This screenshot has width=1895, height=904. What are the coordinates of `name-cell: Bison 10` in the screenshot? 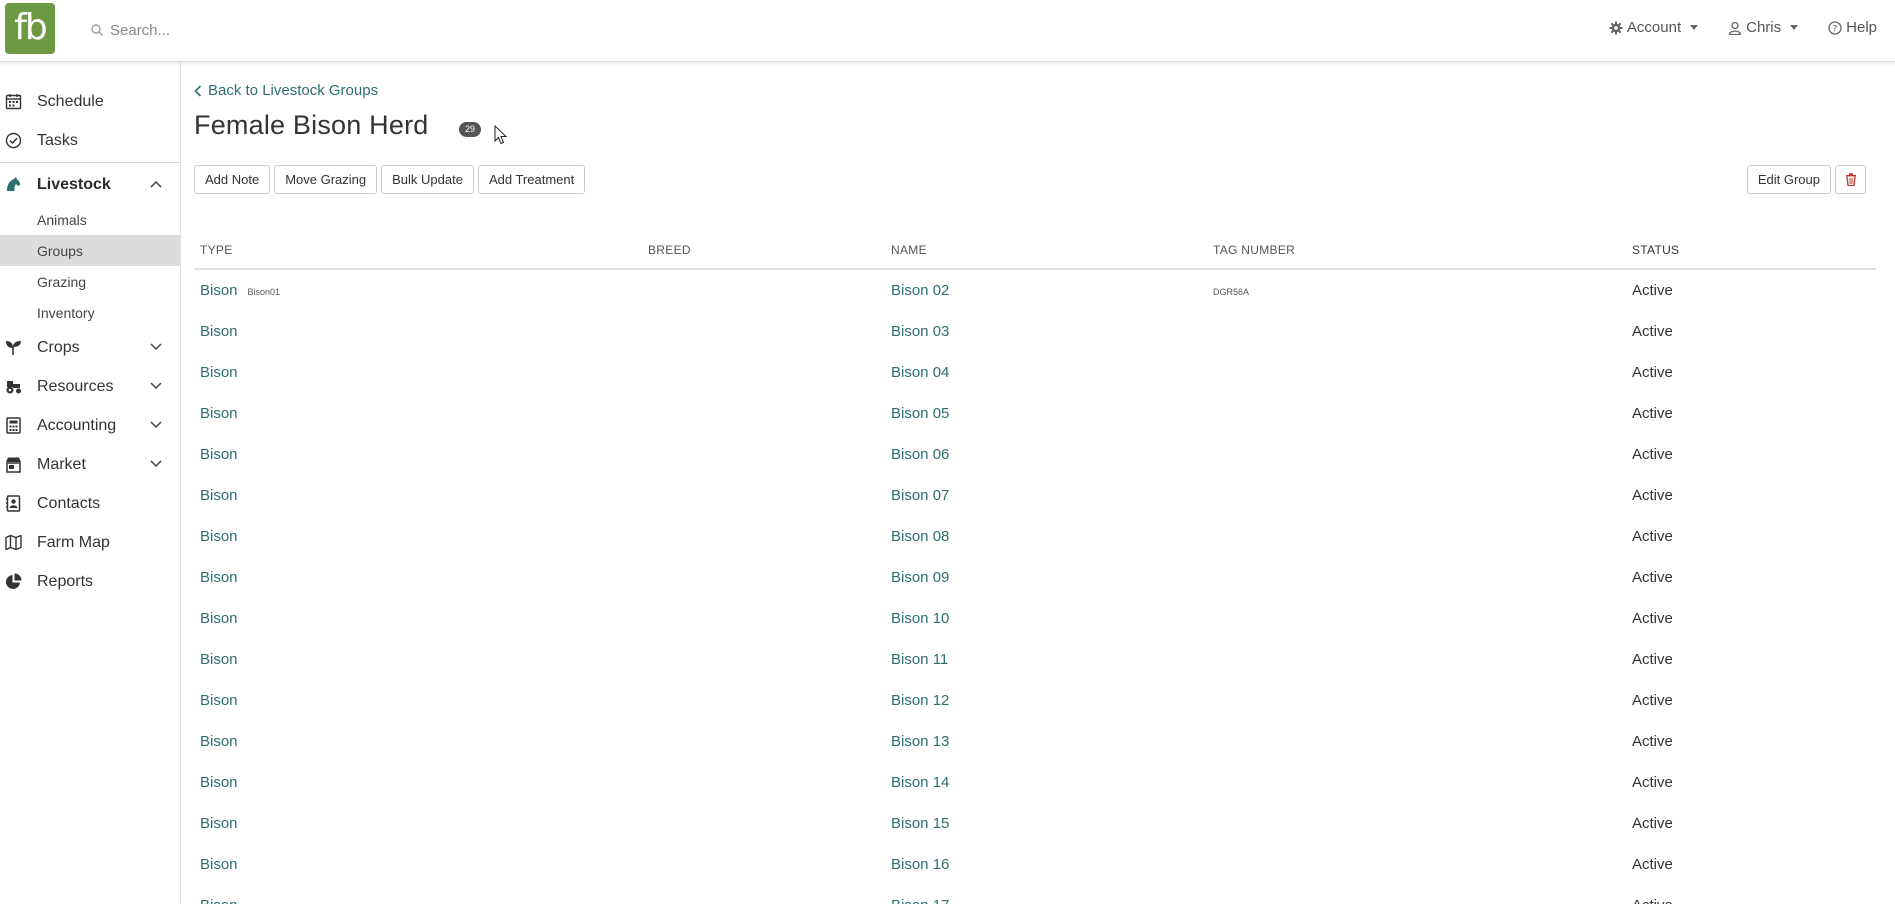 It's located at (1046, 618).